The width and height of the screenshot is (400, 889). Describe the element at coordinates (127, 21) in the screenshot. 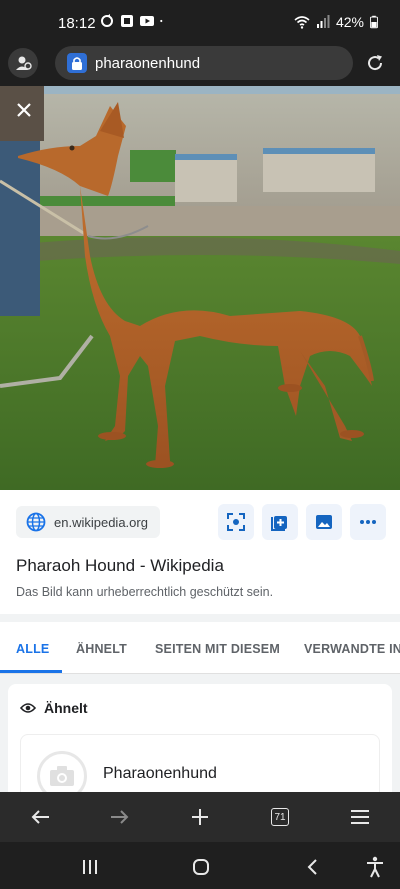

I see `app-notification-icon` at that location.